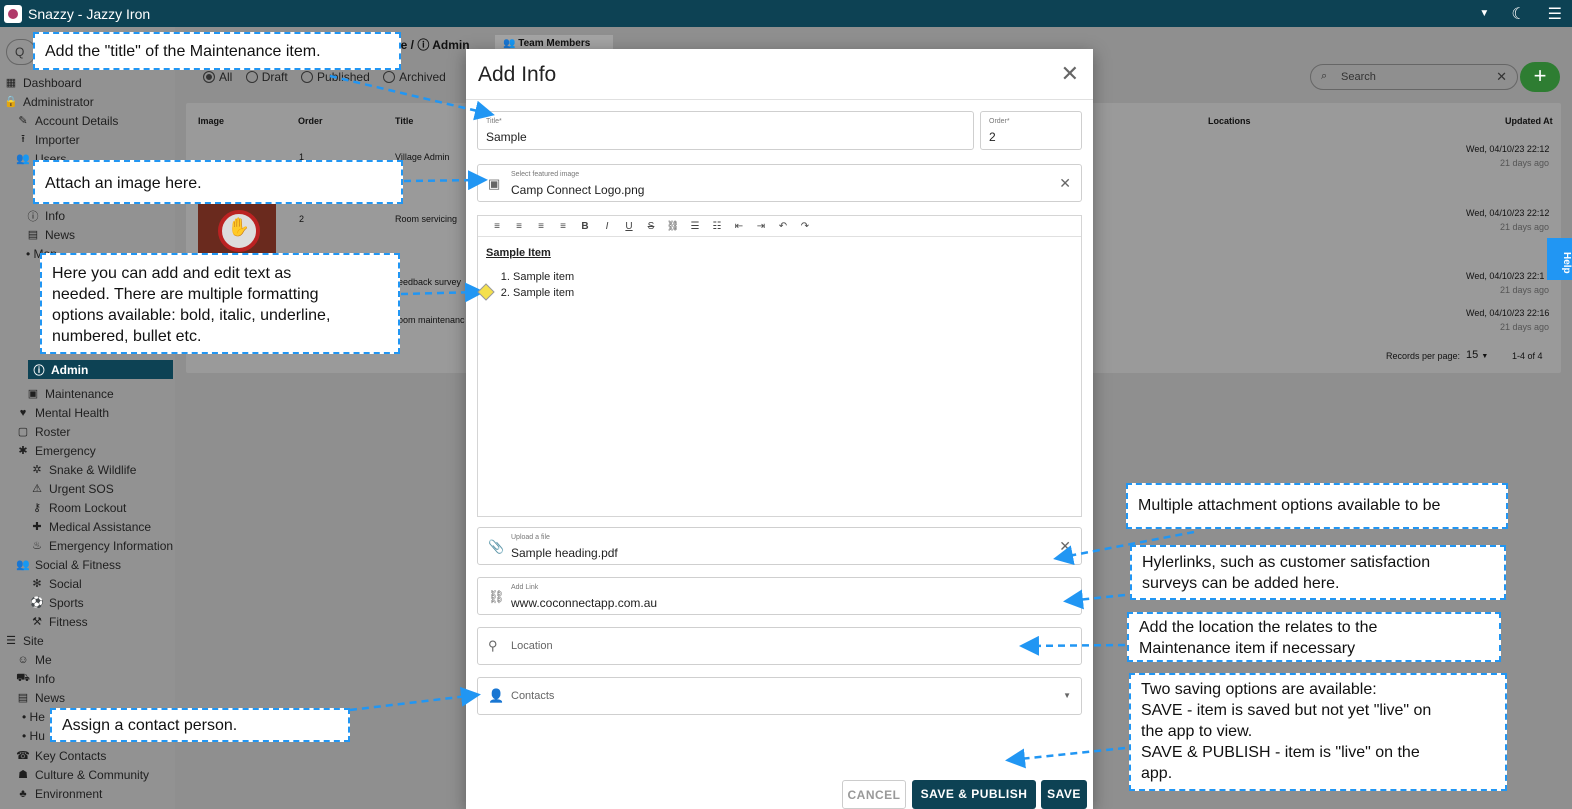 Image resolution: width=1572 pixels, height=809 pixels. Describe the element at coordinates (1229, 121) in the screenshot. I see `col-locations: Locations` at that location.